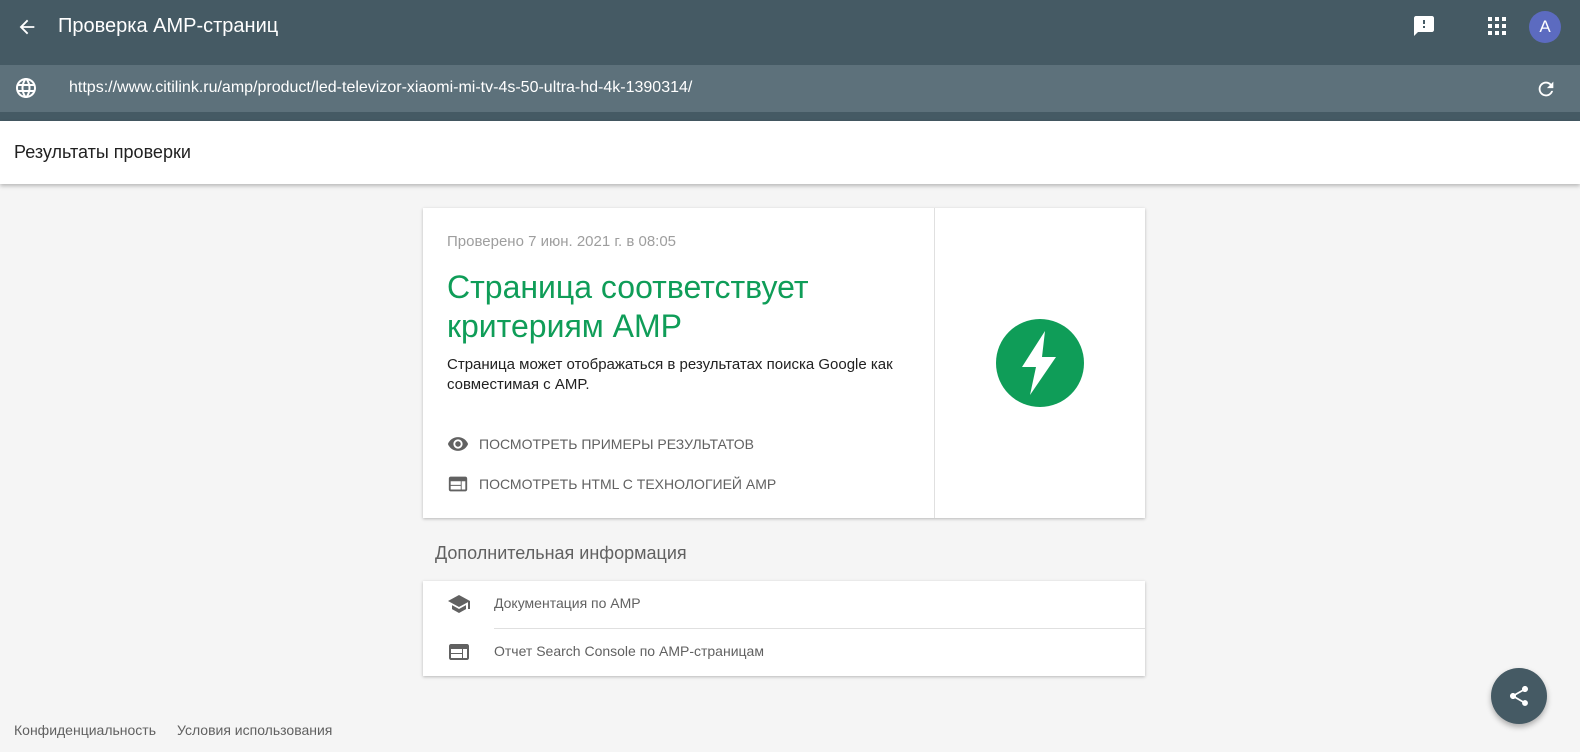  I want to click on share-button, so click(1519, 696).